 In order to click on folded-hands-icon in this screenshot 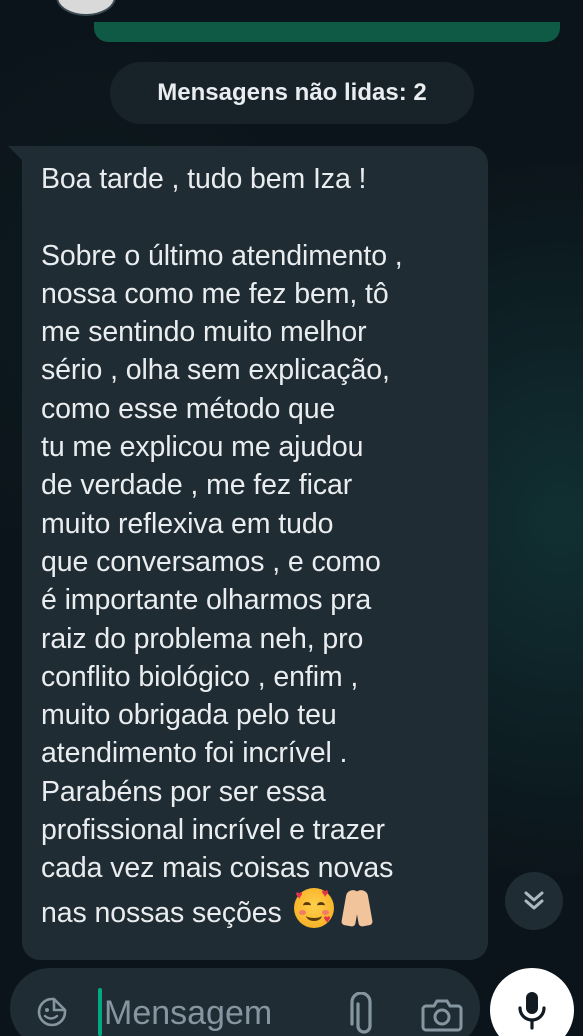, I will do `click(358, 908)`.